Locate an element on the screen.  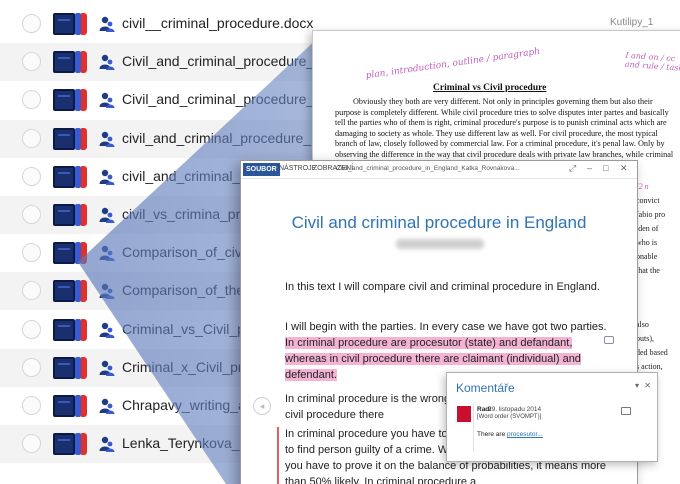
menu-file: SOUBOR is located at coordinates (261, 169).